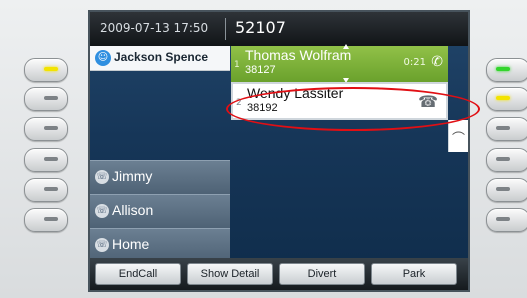  I want to click on speed-dial-jimmy: ☏ Jimmy, so click(160, 177).